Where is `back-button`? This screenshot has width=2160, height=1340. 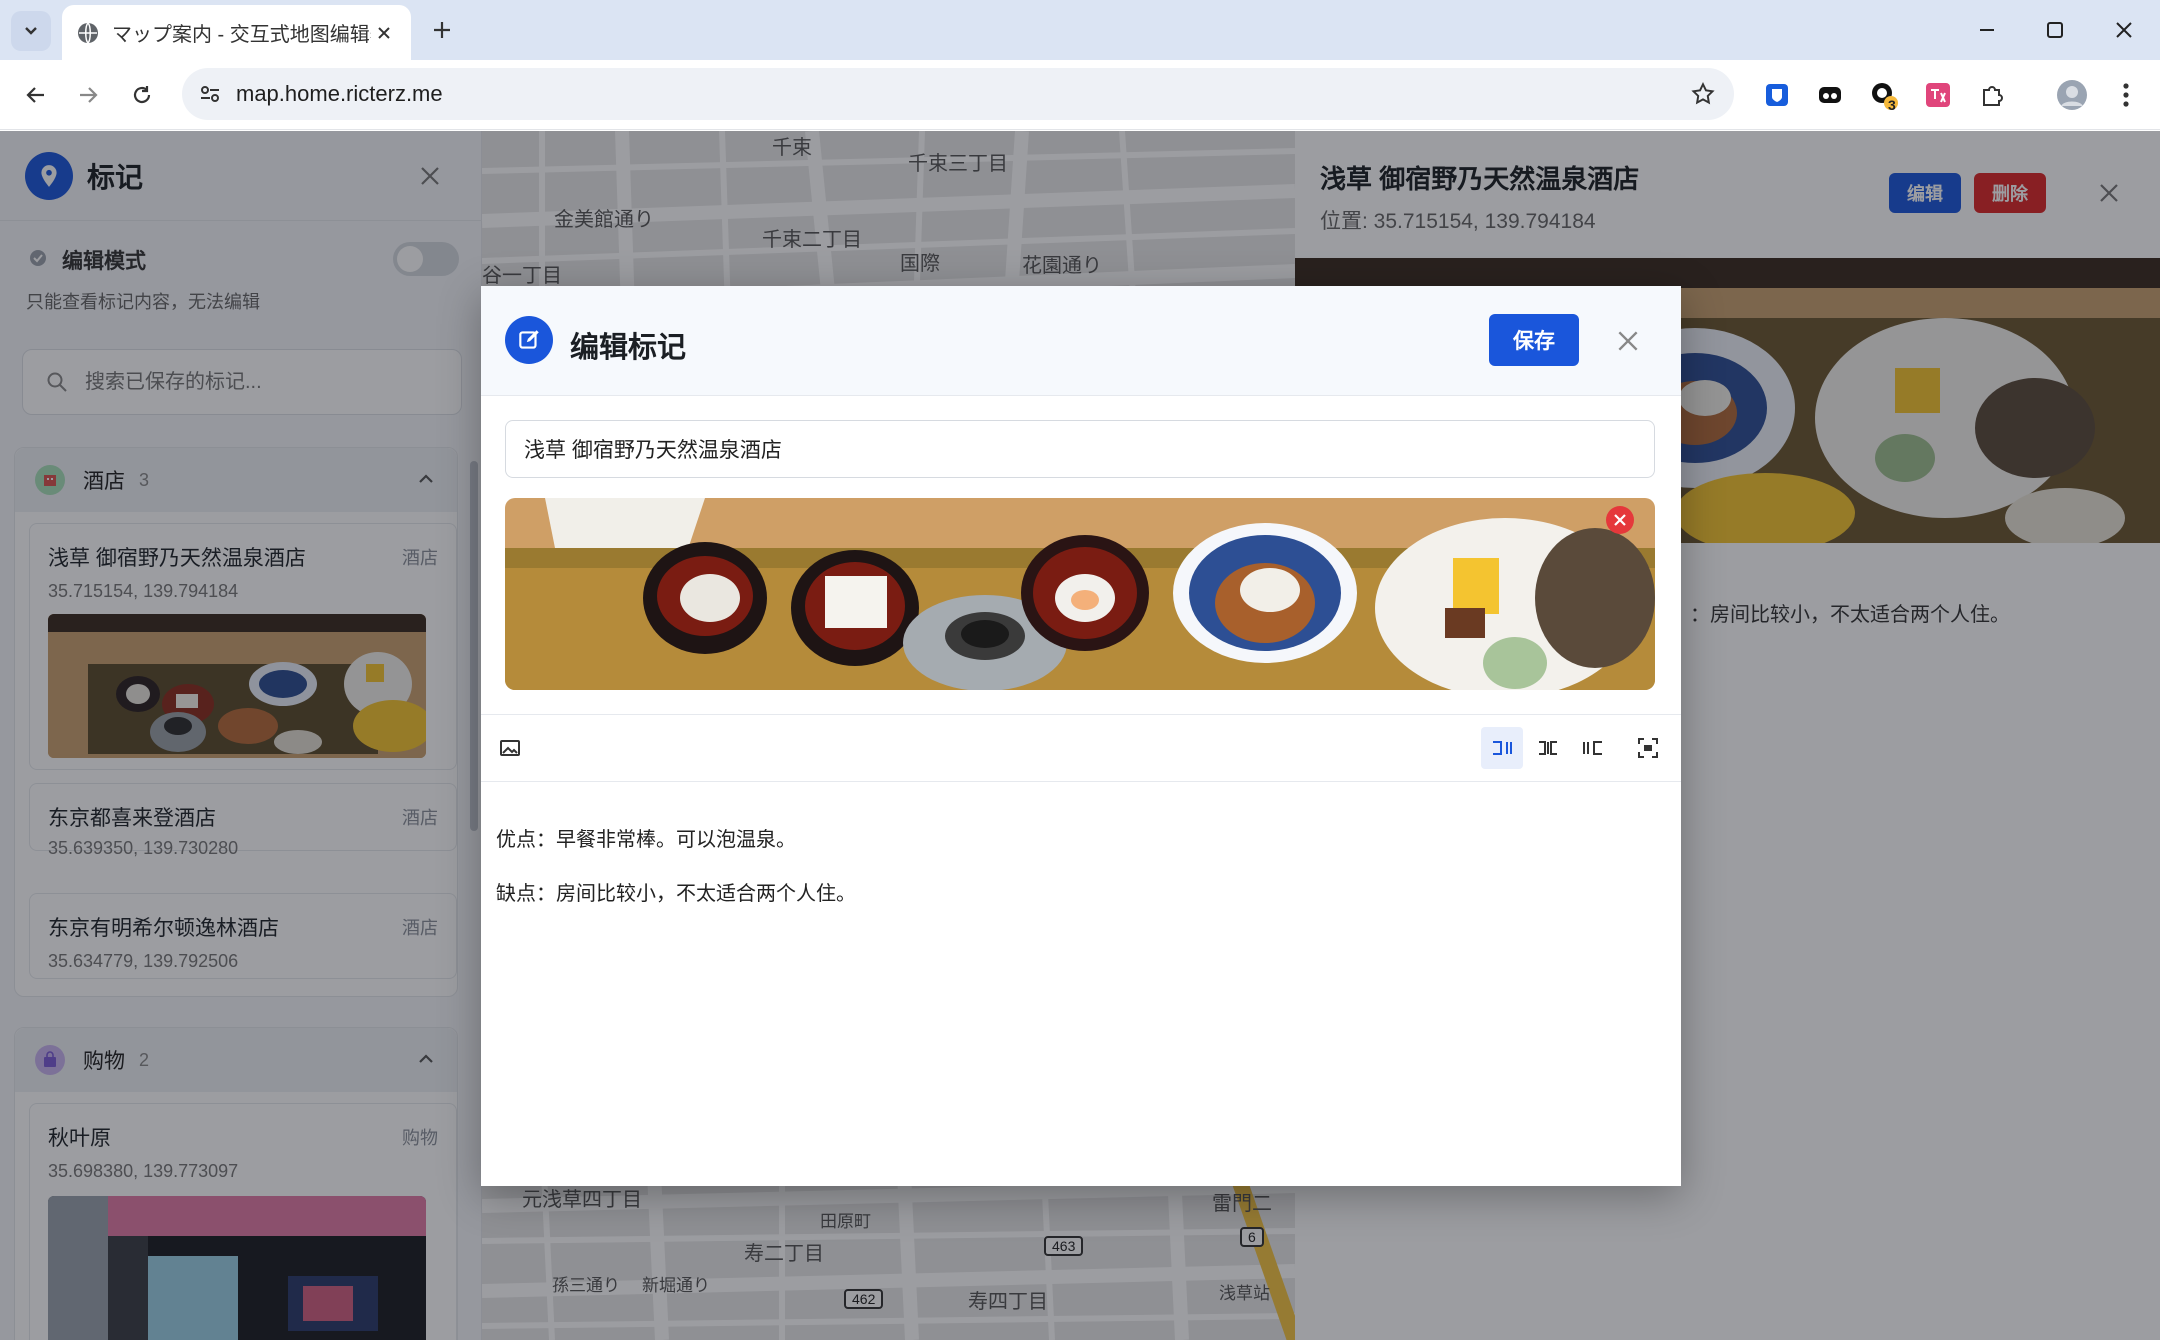 back-button is located at coordinates (36, 95).